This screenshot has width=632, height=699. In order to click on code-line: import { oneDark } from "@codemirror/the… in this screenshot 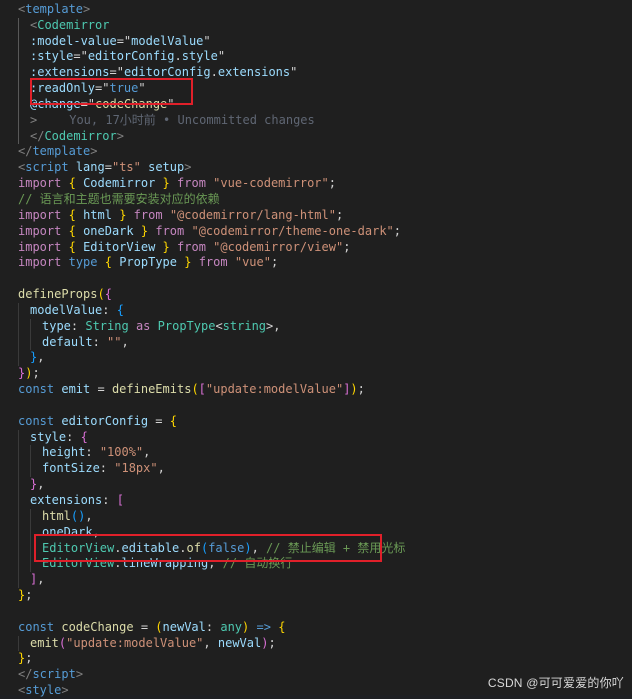, I will do `click(324, 232)`.